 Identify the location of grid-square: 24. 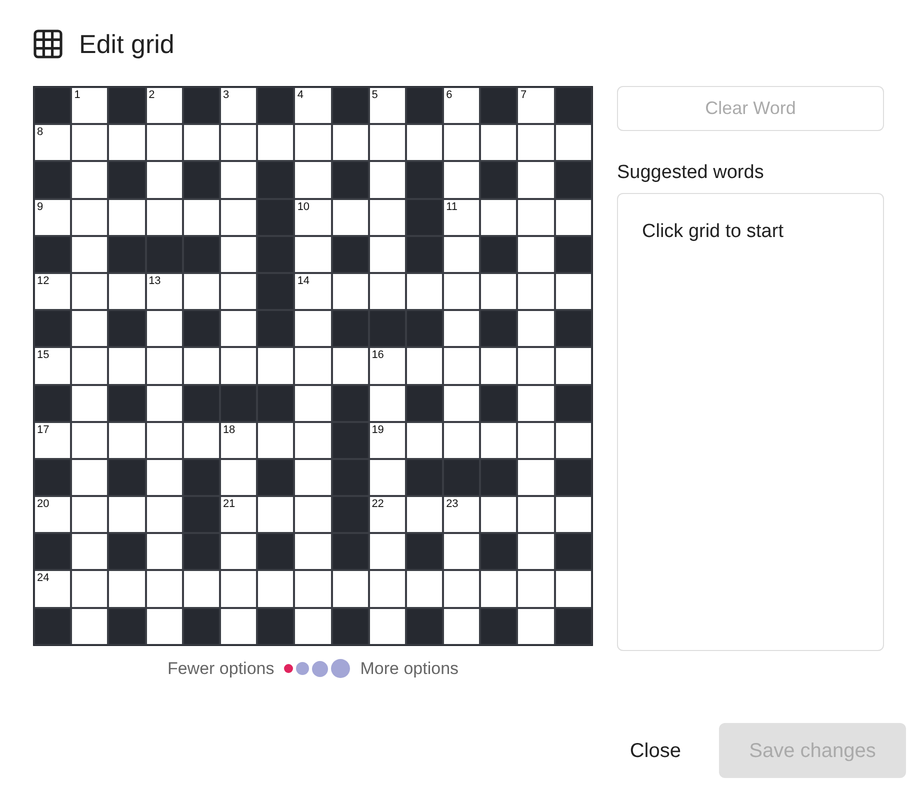
(53, 589).